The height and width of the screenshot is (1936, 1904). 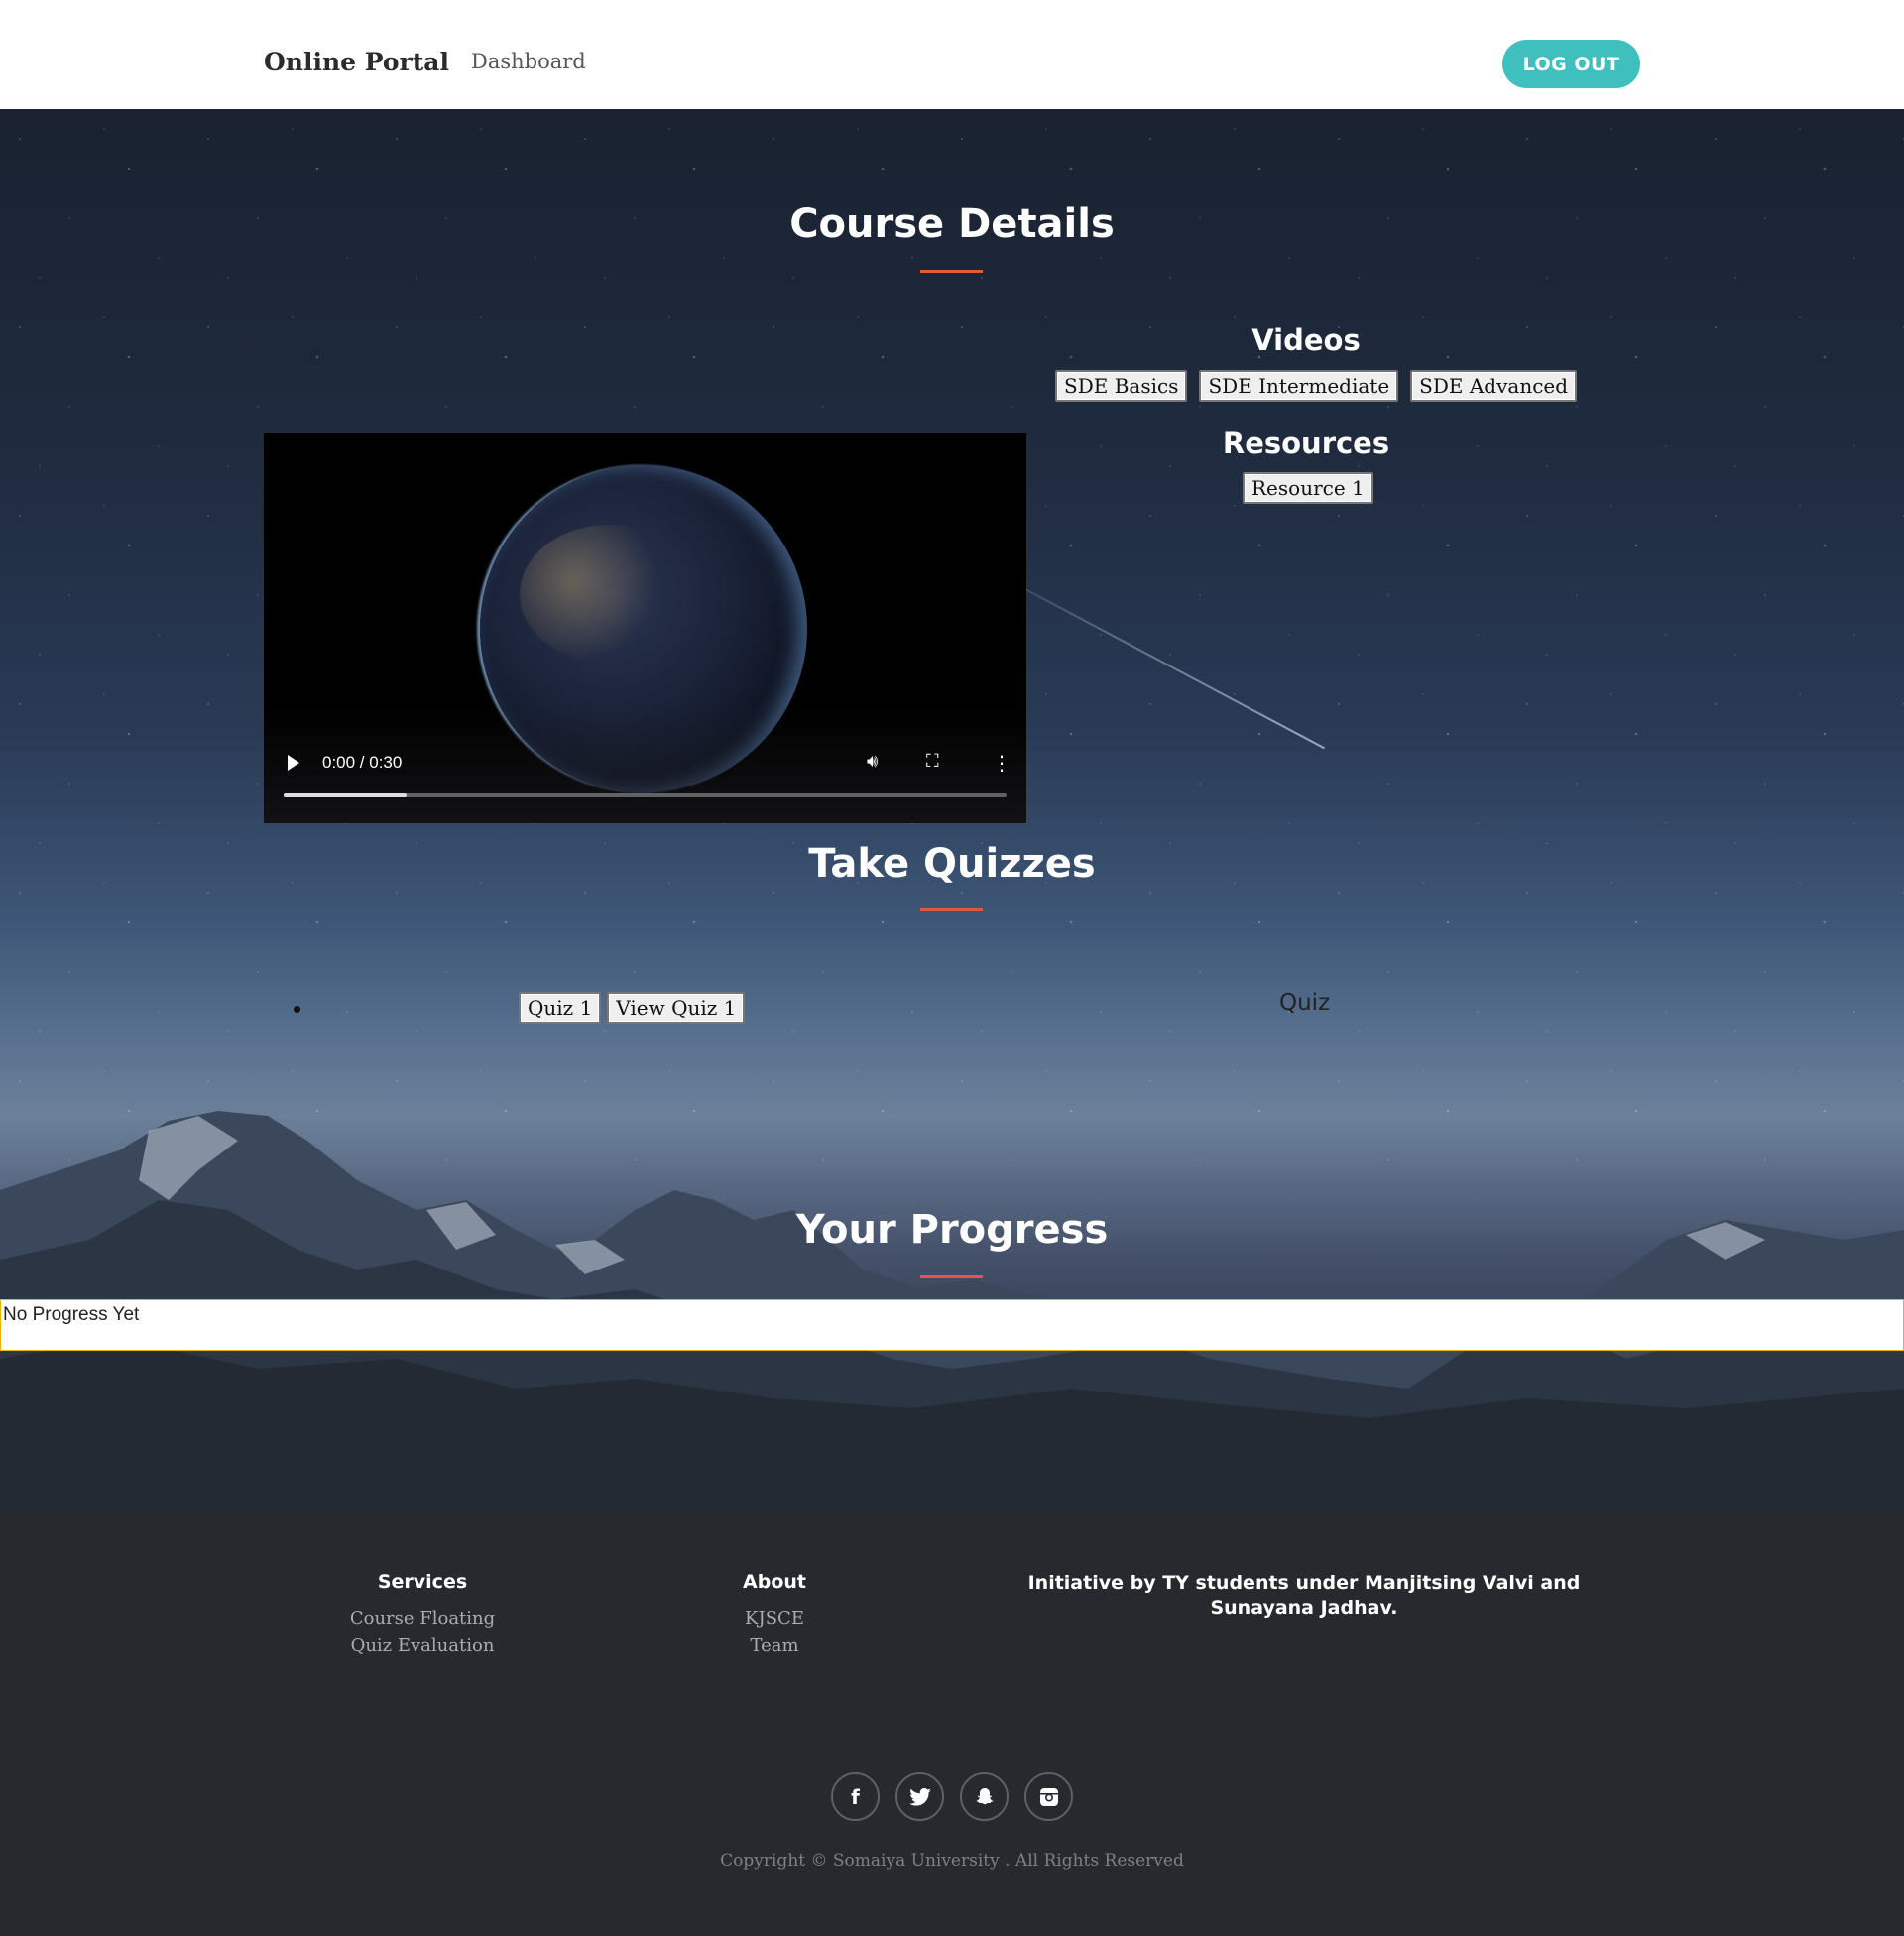 What do you see at coordinates (1002, 763) in the screenshot?
I see `more-options-icon: ⋮` at bounding box center [1002, 763].